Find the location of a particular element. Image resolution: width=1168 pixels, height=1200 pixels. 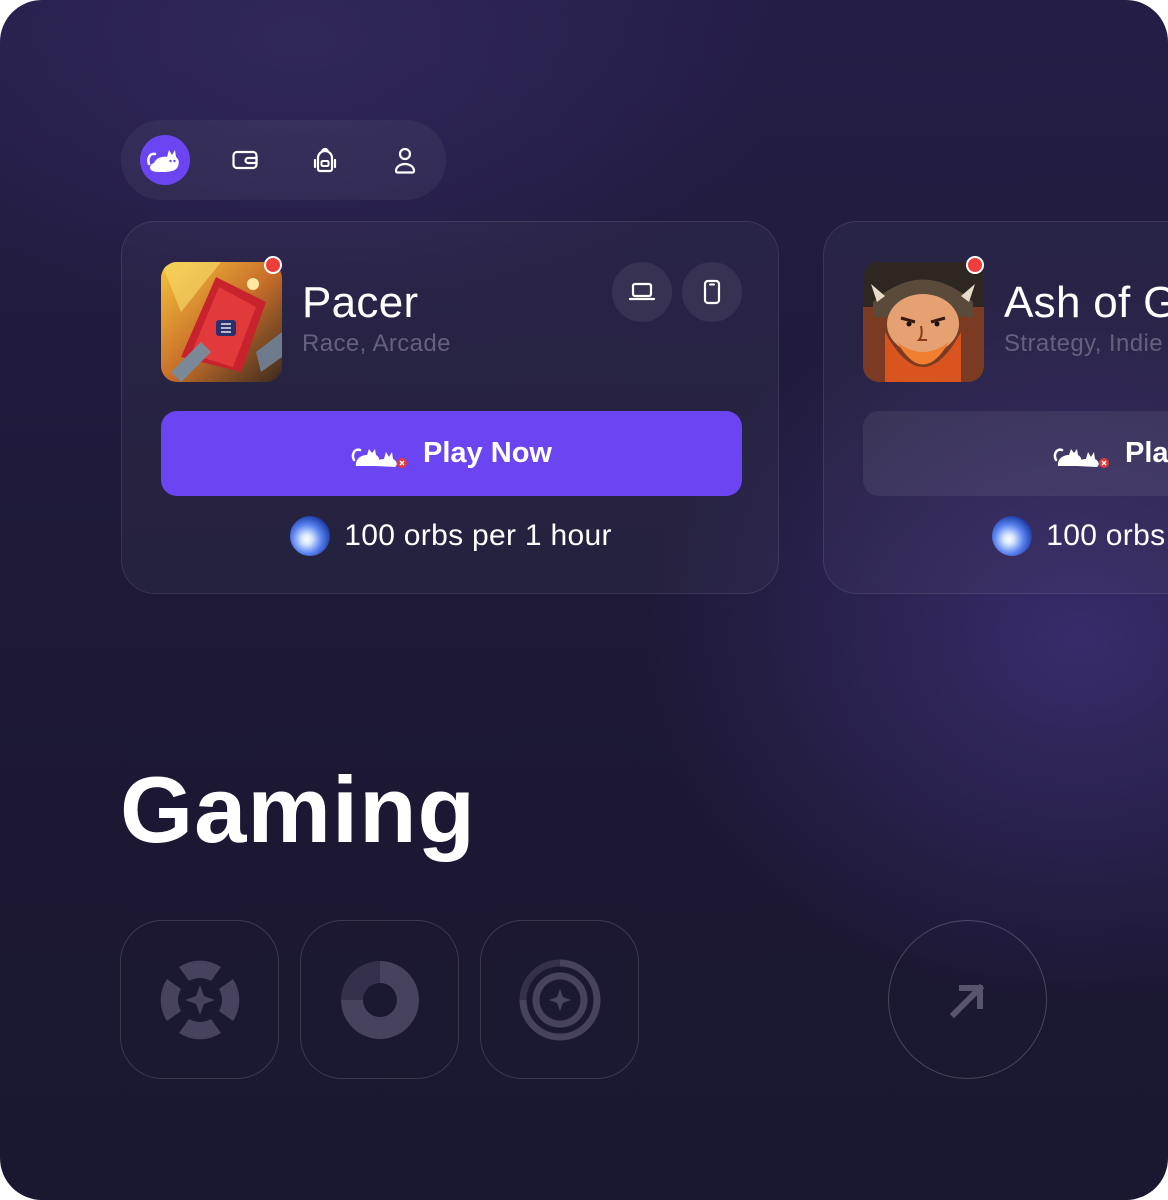

arrow-up-right-icon is located at coordinates (966, 1000).